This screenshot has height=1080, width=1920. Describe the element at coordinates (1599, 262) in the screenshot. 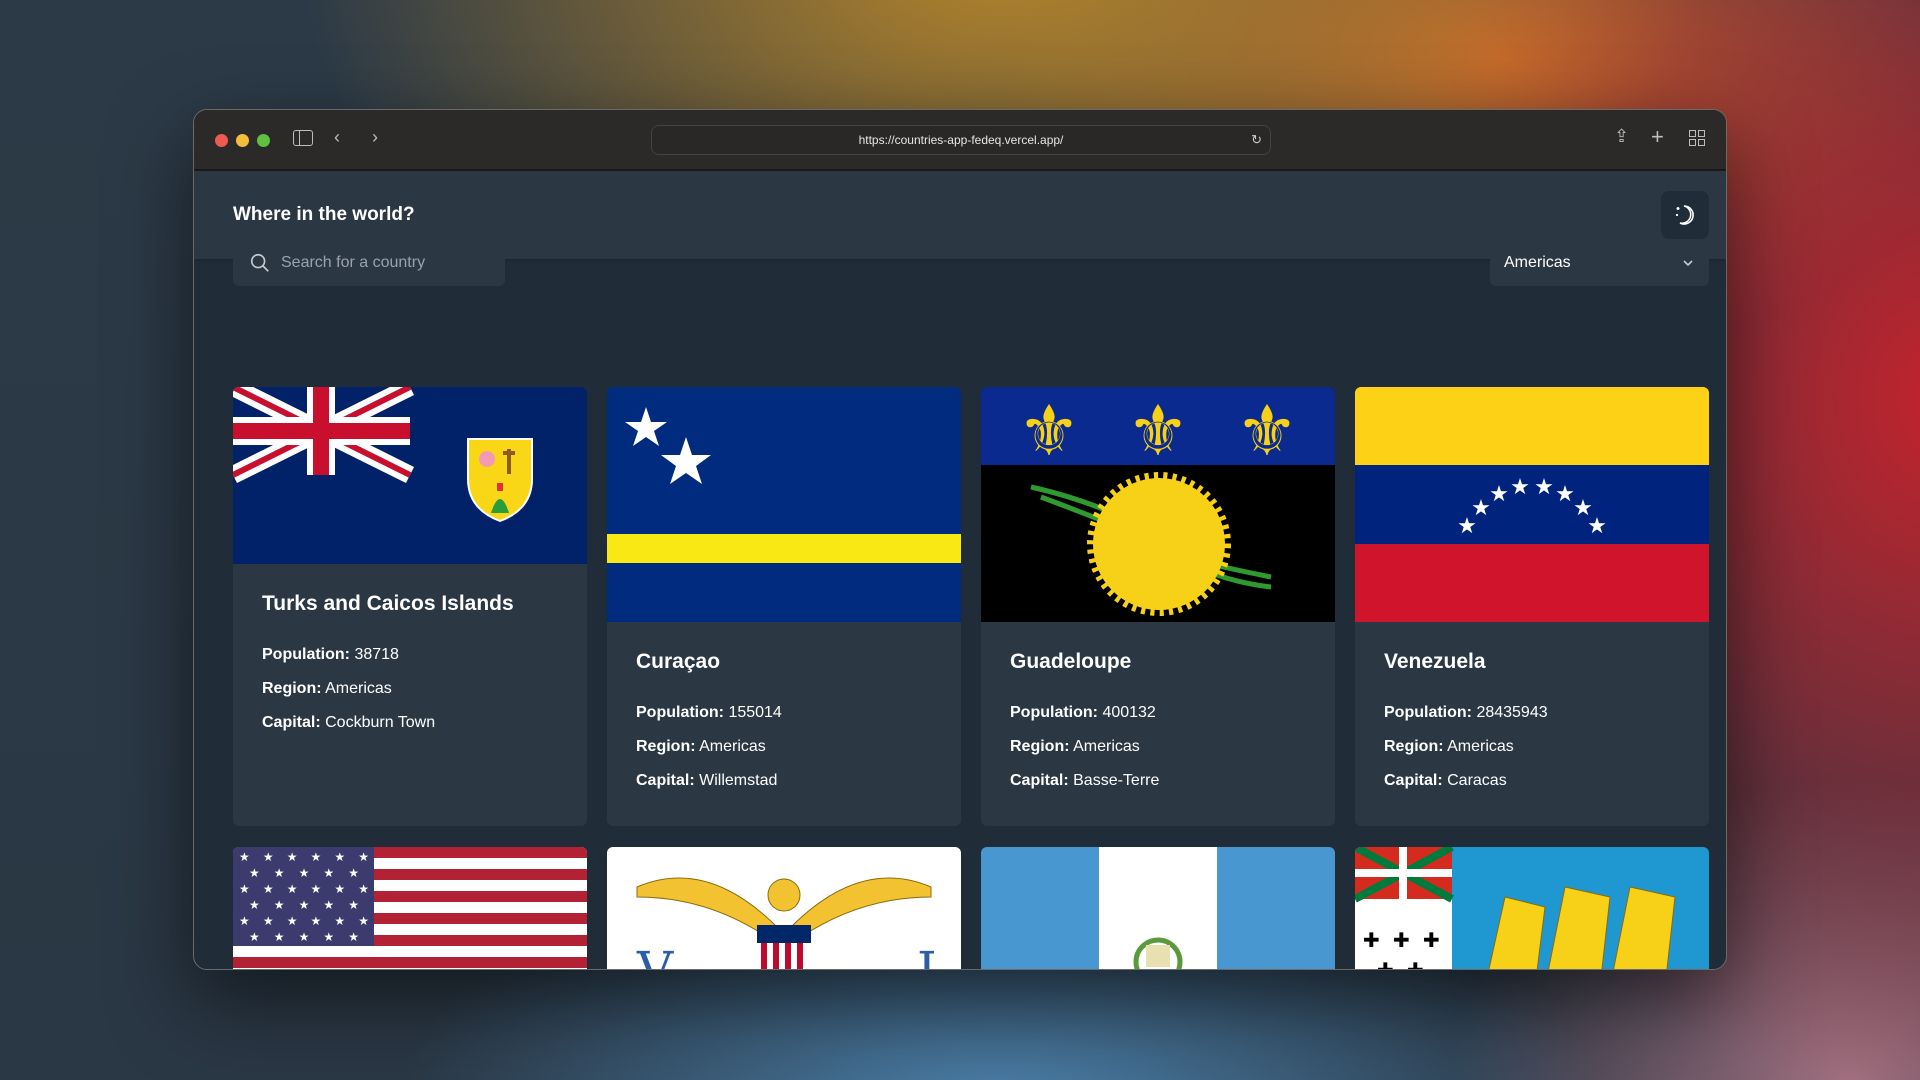

I see `region-filter-dropdown: Americas` at that location.